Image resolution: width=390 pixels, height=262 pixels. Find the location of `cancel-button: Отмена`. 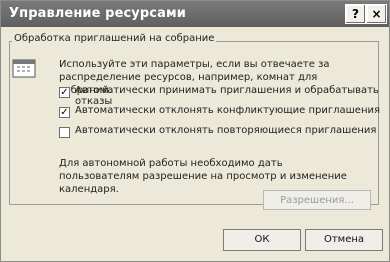

cancel-button: Отмена is located at coordinates (344, 240).